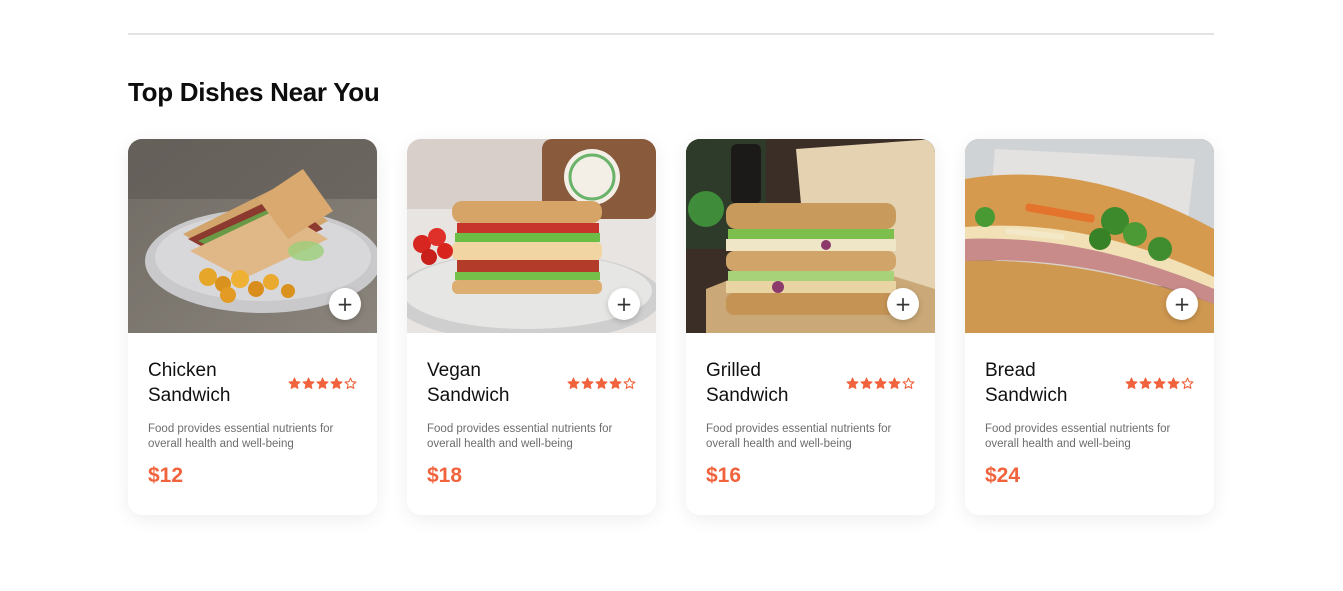 This screenshot has height=591, width=1343. What do you see at coordinates (1003, 475) in the screenshot?
I see `dish-price: $24` at bounding box center [1003, 475].